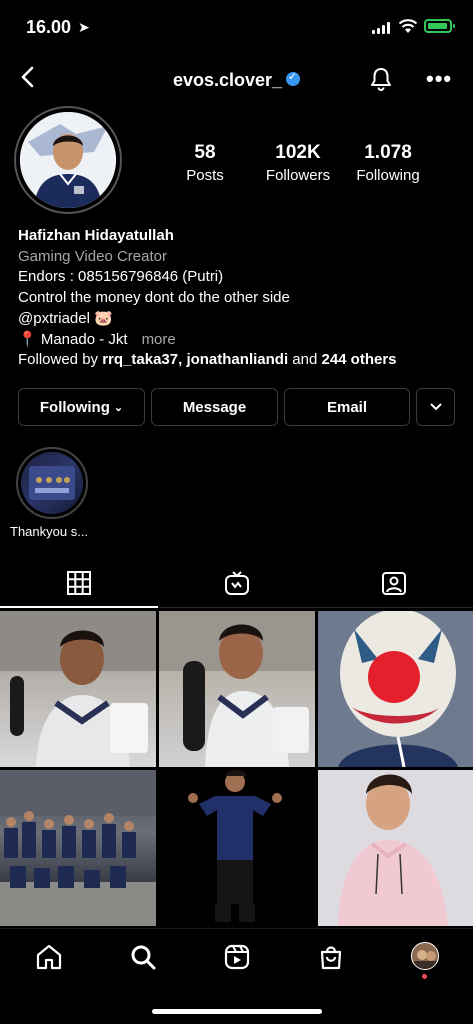 The height and width of the screenshot is (1024, 473). Describe the element at coordinates (439, 26) in the screenshot. I see `battery-icon` at that location.